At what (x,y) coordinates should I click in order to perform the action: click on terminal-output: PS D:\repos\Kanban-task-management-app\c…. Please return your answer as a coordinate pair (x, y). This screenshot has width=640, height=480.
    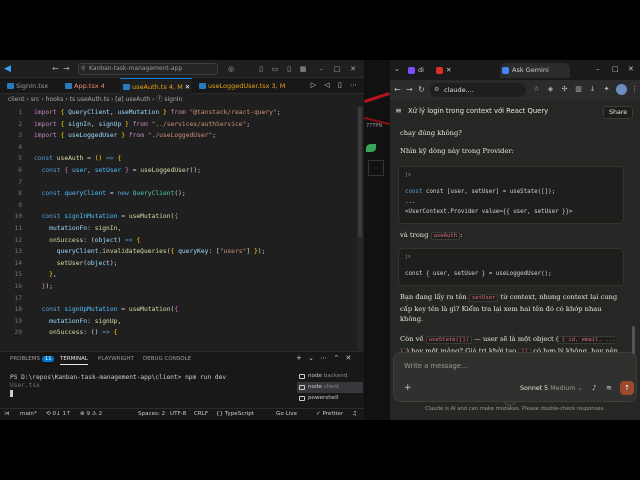
    Looking at the image, I should click on (118, 386).